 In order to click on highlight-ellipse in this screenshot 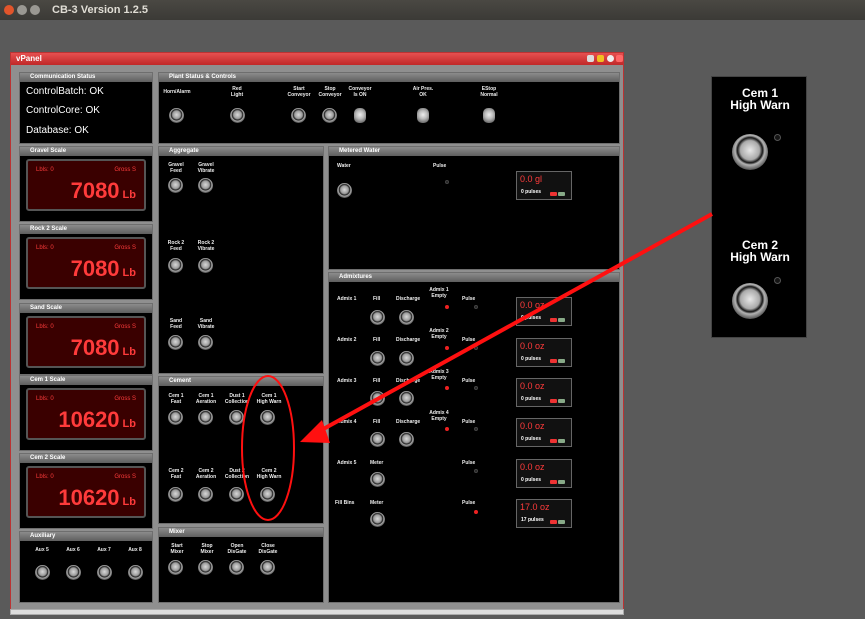, I will do `click(268, 448)`.